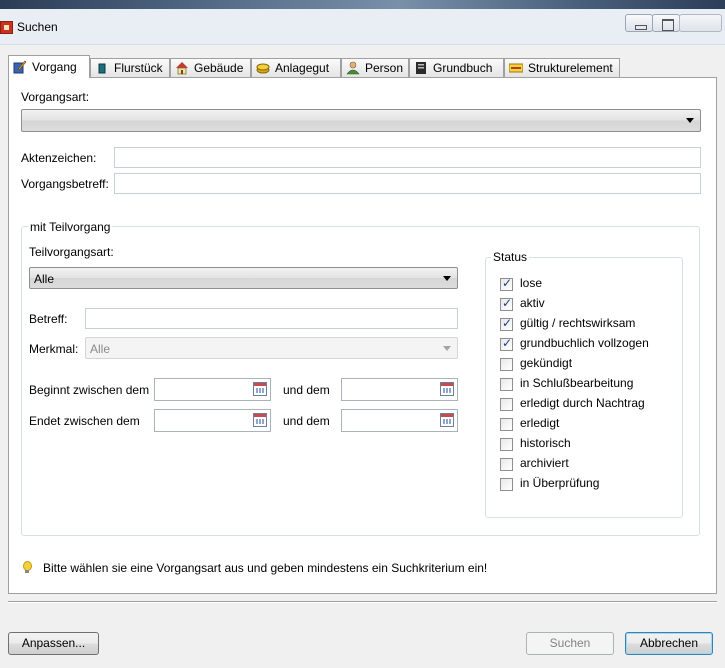  What do you see at coordinates (669, 643) in the screenshot?
I see `abbrechen-button: Abbrechen` at bounding box center [669, 643].